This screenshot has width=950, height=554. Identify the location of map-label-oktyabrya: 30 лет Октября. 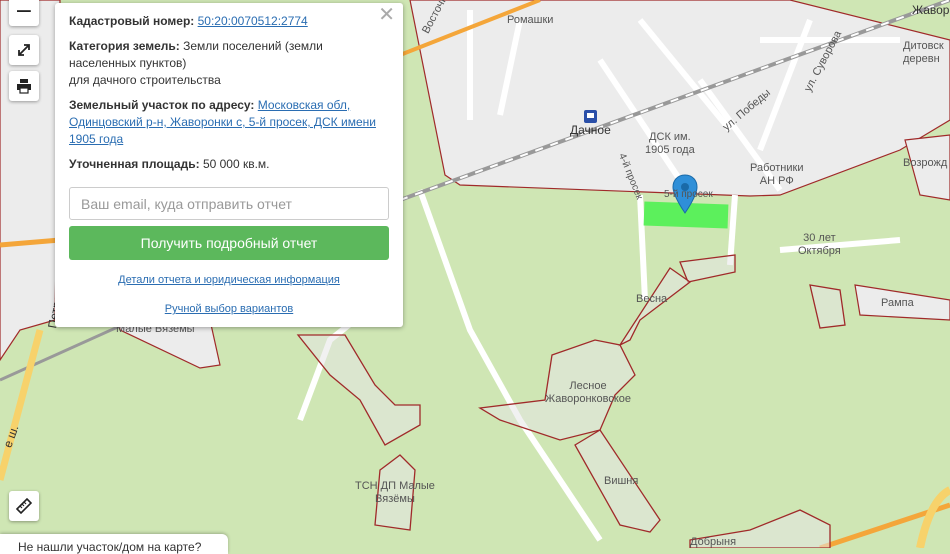
(819, 244).